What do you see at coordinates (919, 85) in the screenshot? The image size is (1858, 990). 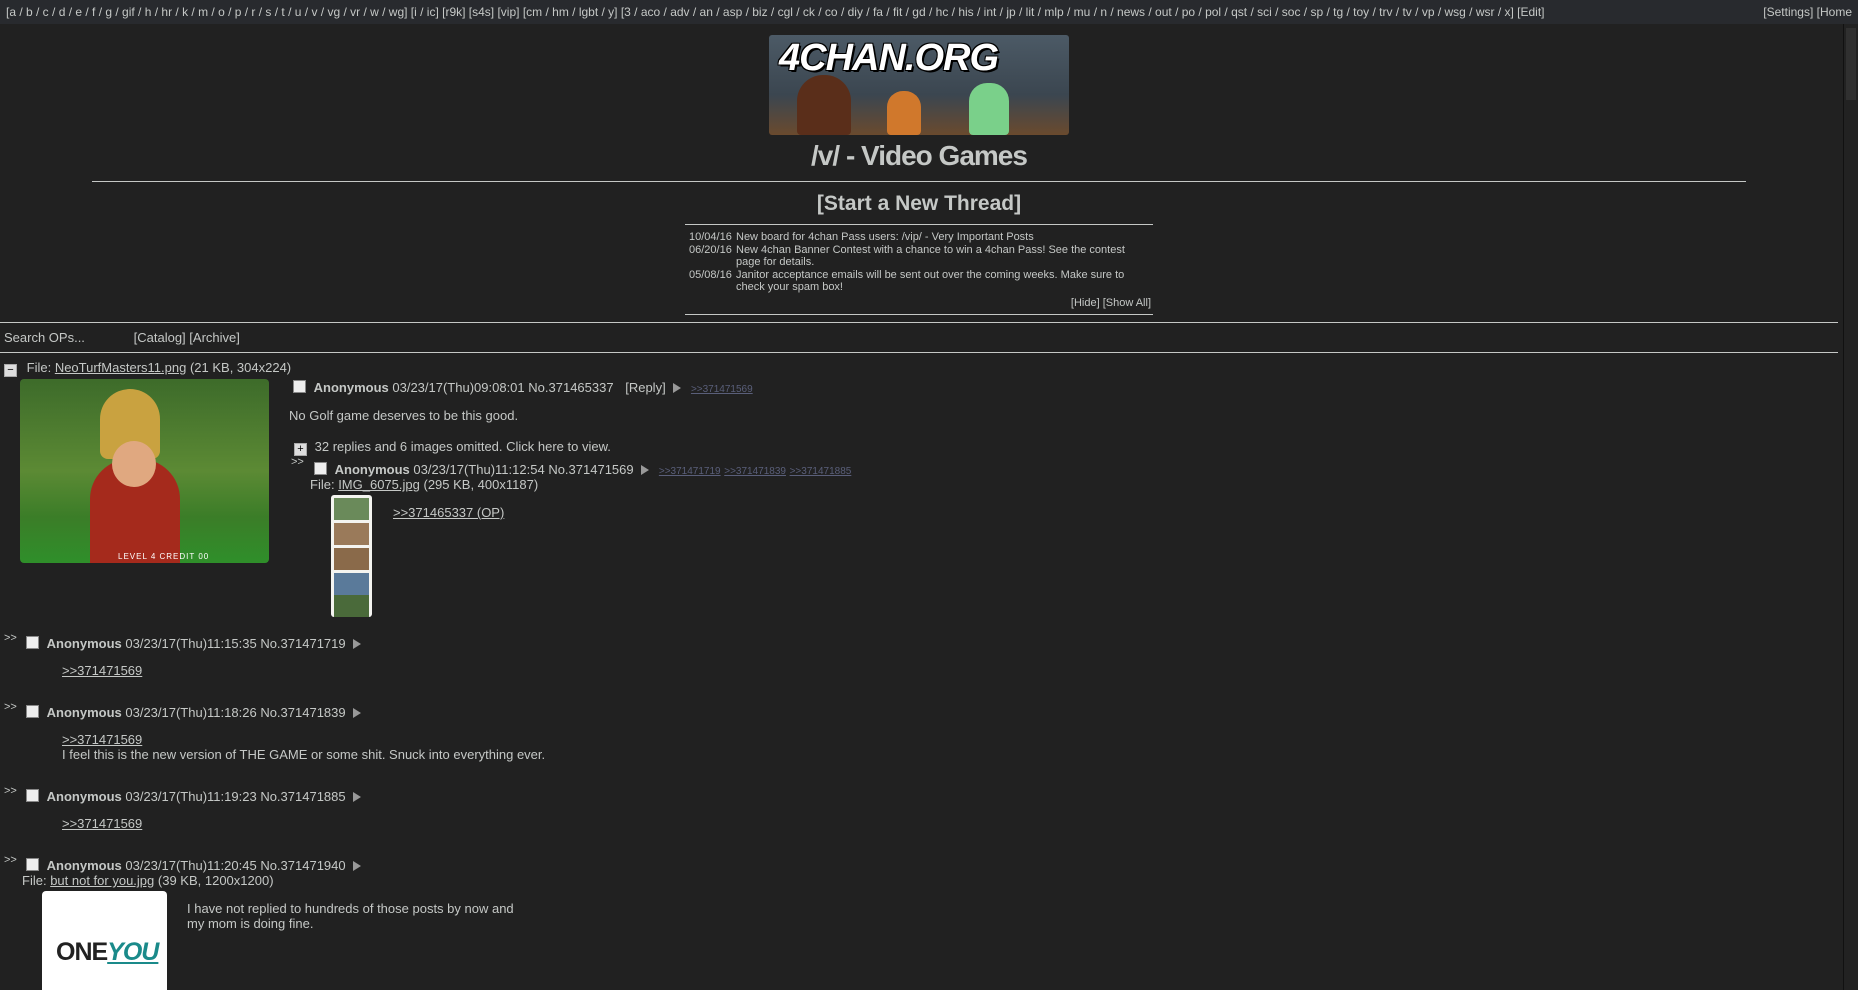 I see `banner-image: 4CHAN.ORG` at bounding box center [919, 85].